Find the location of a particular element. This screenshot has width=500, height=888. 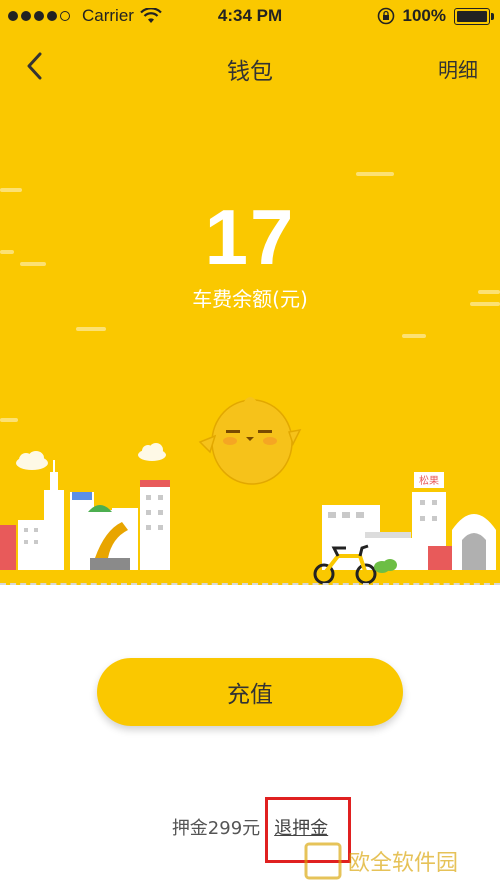

detail-button: 明细 is located at coordinates (458, 68).